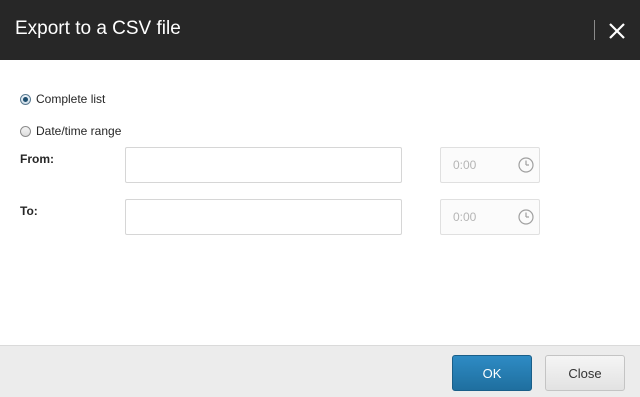 This screenshot has width=640, height=397. I want to click on radio-complete-list-button, so click(25, 99).